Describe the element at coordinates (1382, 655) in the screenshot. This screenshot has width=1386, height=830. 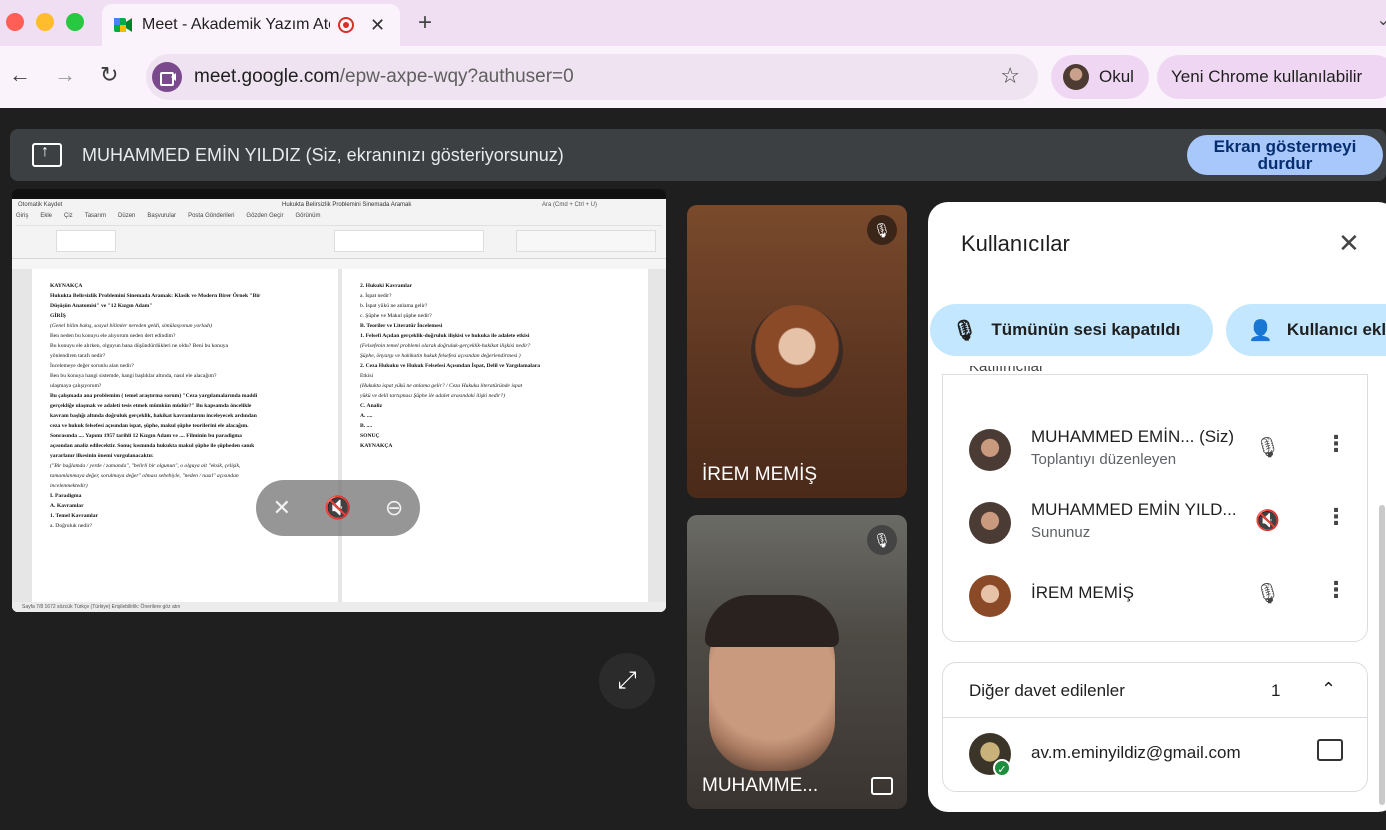
I see `panel-scrollbar` at that location.